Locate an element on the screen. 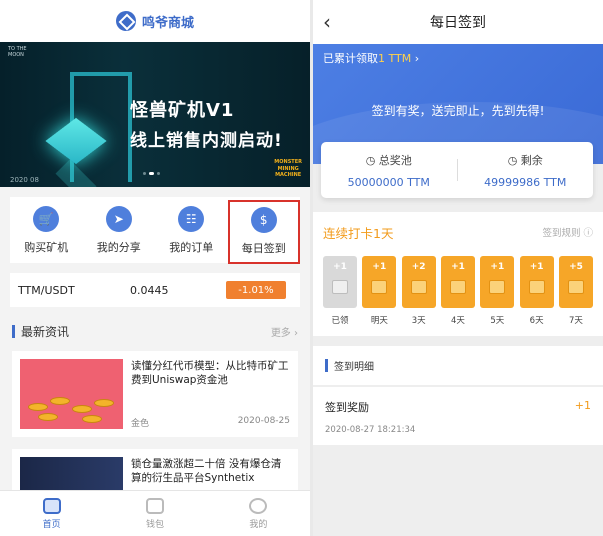 This screenshot has width=603, height=536. banner-brand-line: MONSTER is located at coordinates (288, 162).